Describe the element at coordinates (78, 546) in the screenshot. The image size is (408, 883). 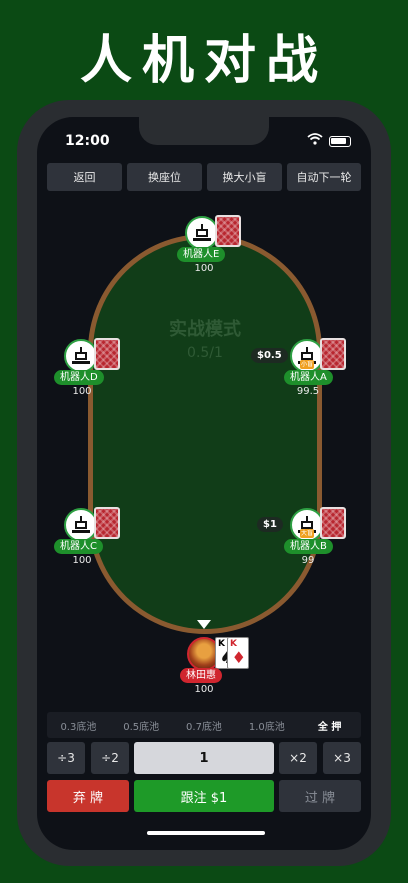
I see `player-c-name: 机器人C` at that location.